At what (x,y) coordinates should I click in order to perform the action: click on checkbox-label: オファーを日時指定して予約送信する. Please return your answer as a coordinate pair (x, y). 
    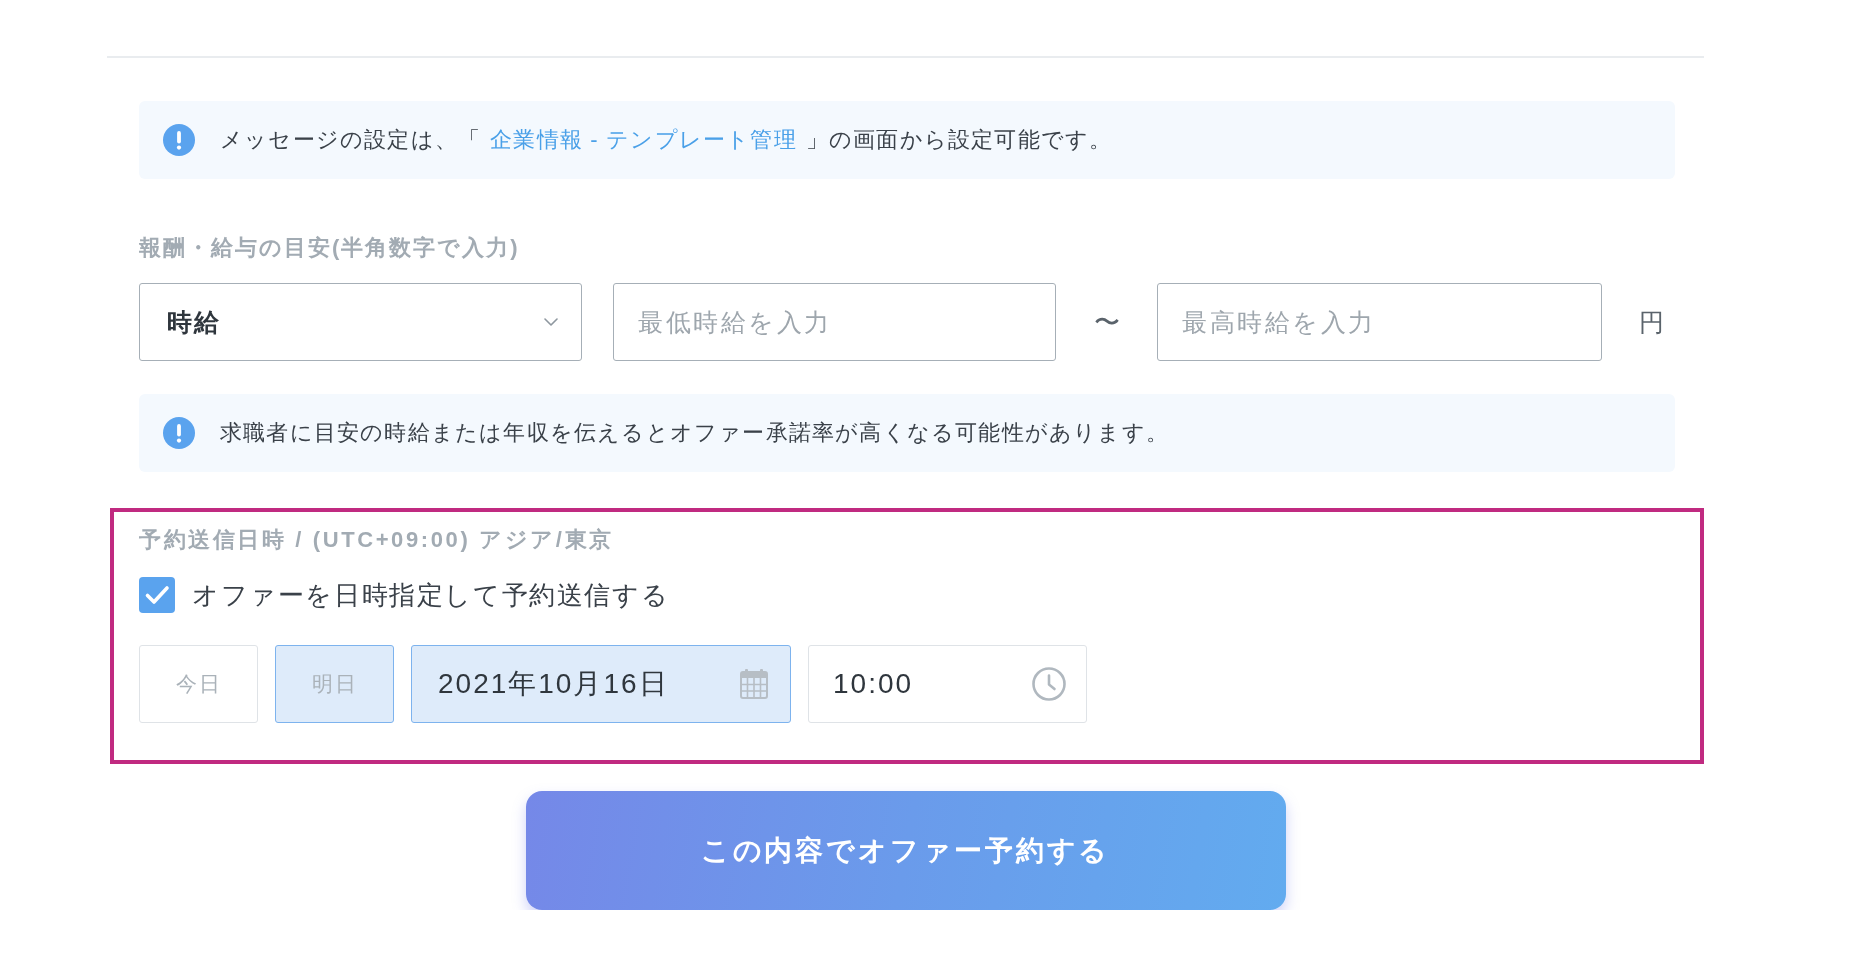
    Looking at the image, I should click on (431, 595).